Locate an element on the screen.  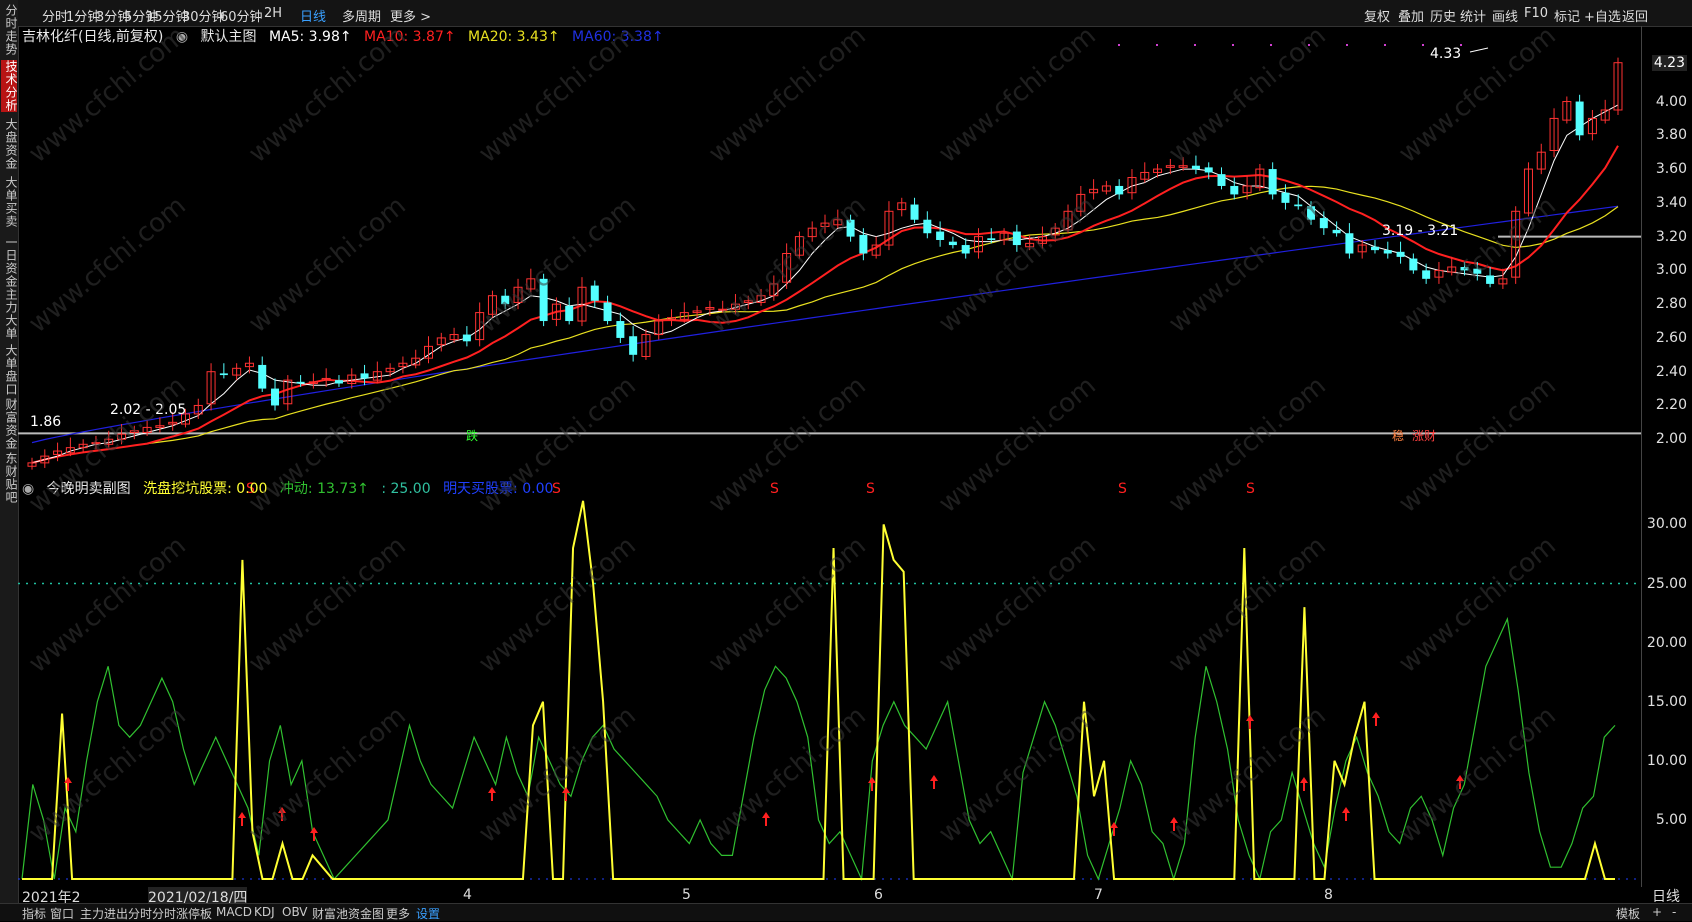
bottom-tab-5: KDJ is located at coordinates (264, 912).